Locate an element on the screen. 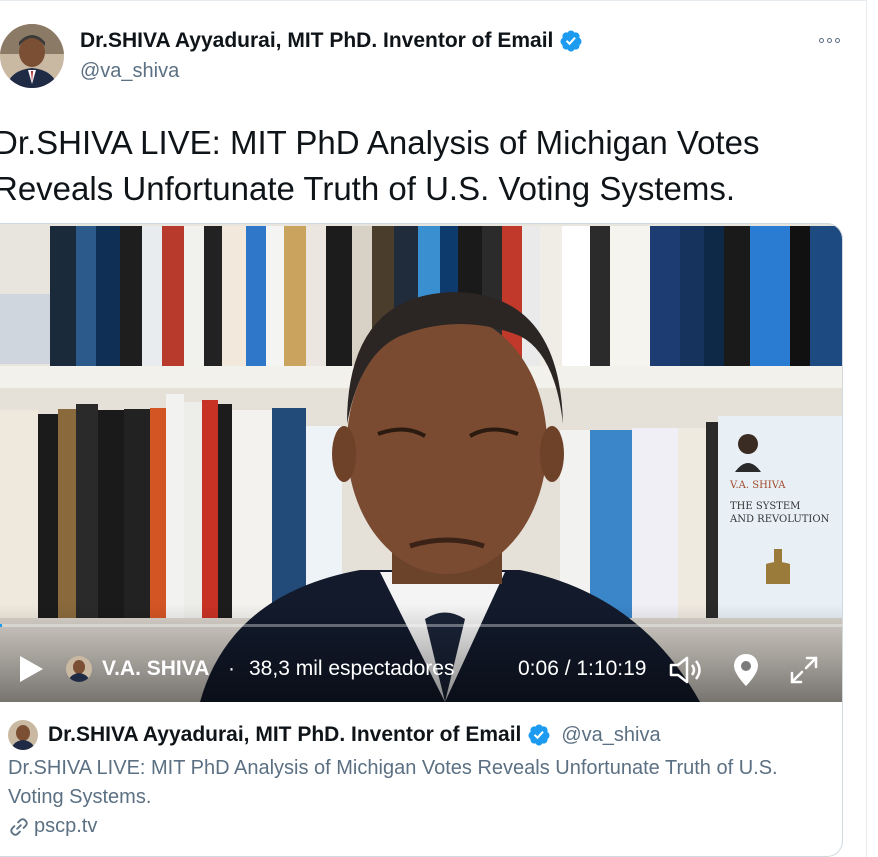  link-icon is located at coordinates (19, 826).